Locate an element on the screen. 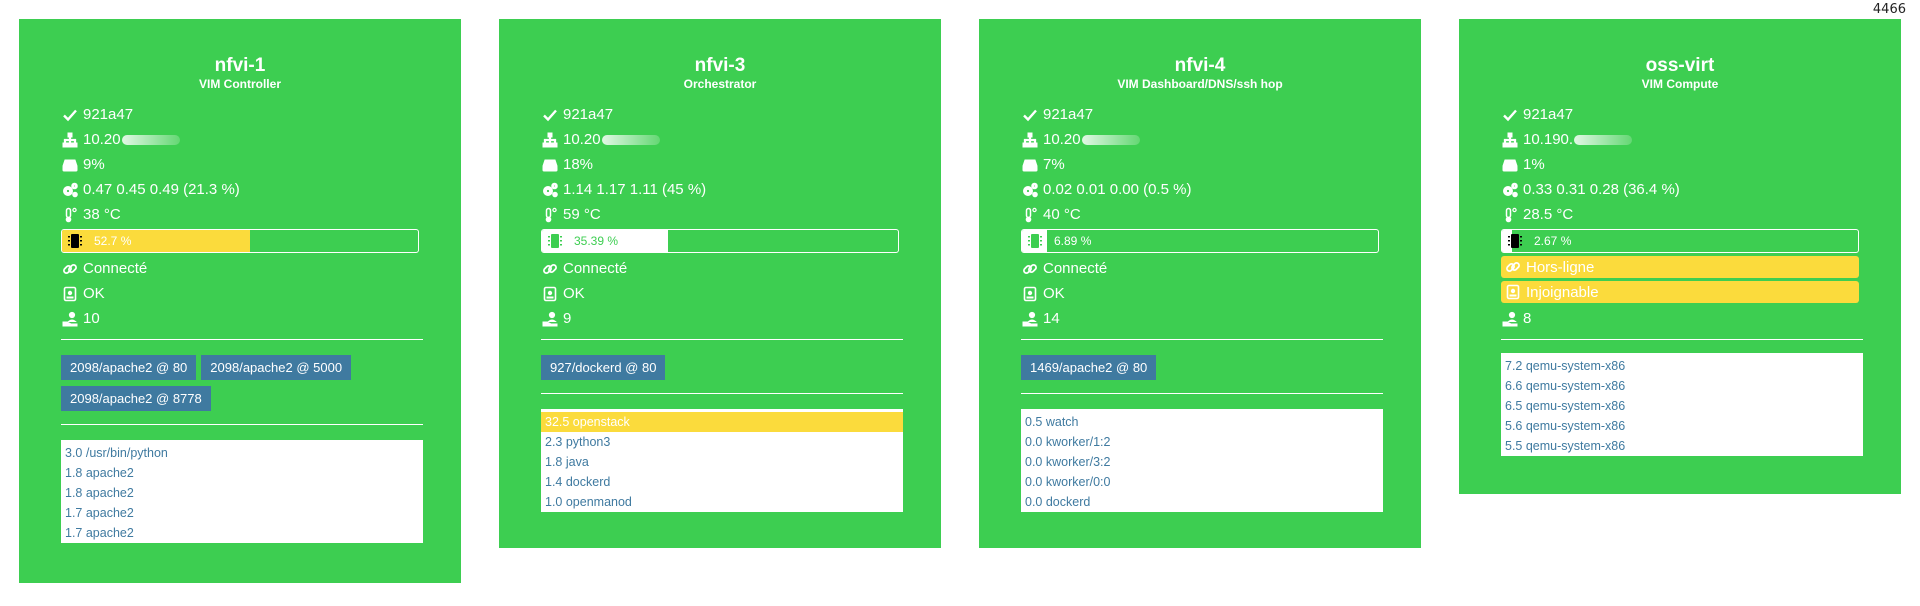 The image size is (1920, 606). temp-value: 28.5 °C is located at coordinates (1548, 214).